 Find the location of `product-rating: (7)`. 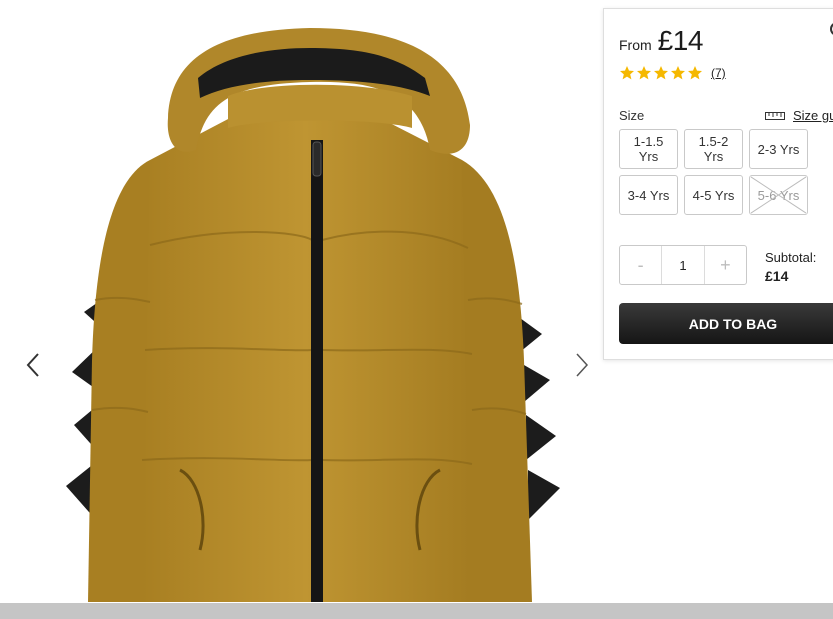

product-rating: (7) is located at coordinates (672, 73).